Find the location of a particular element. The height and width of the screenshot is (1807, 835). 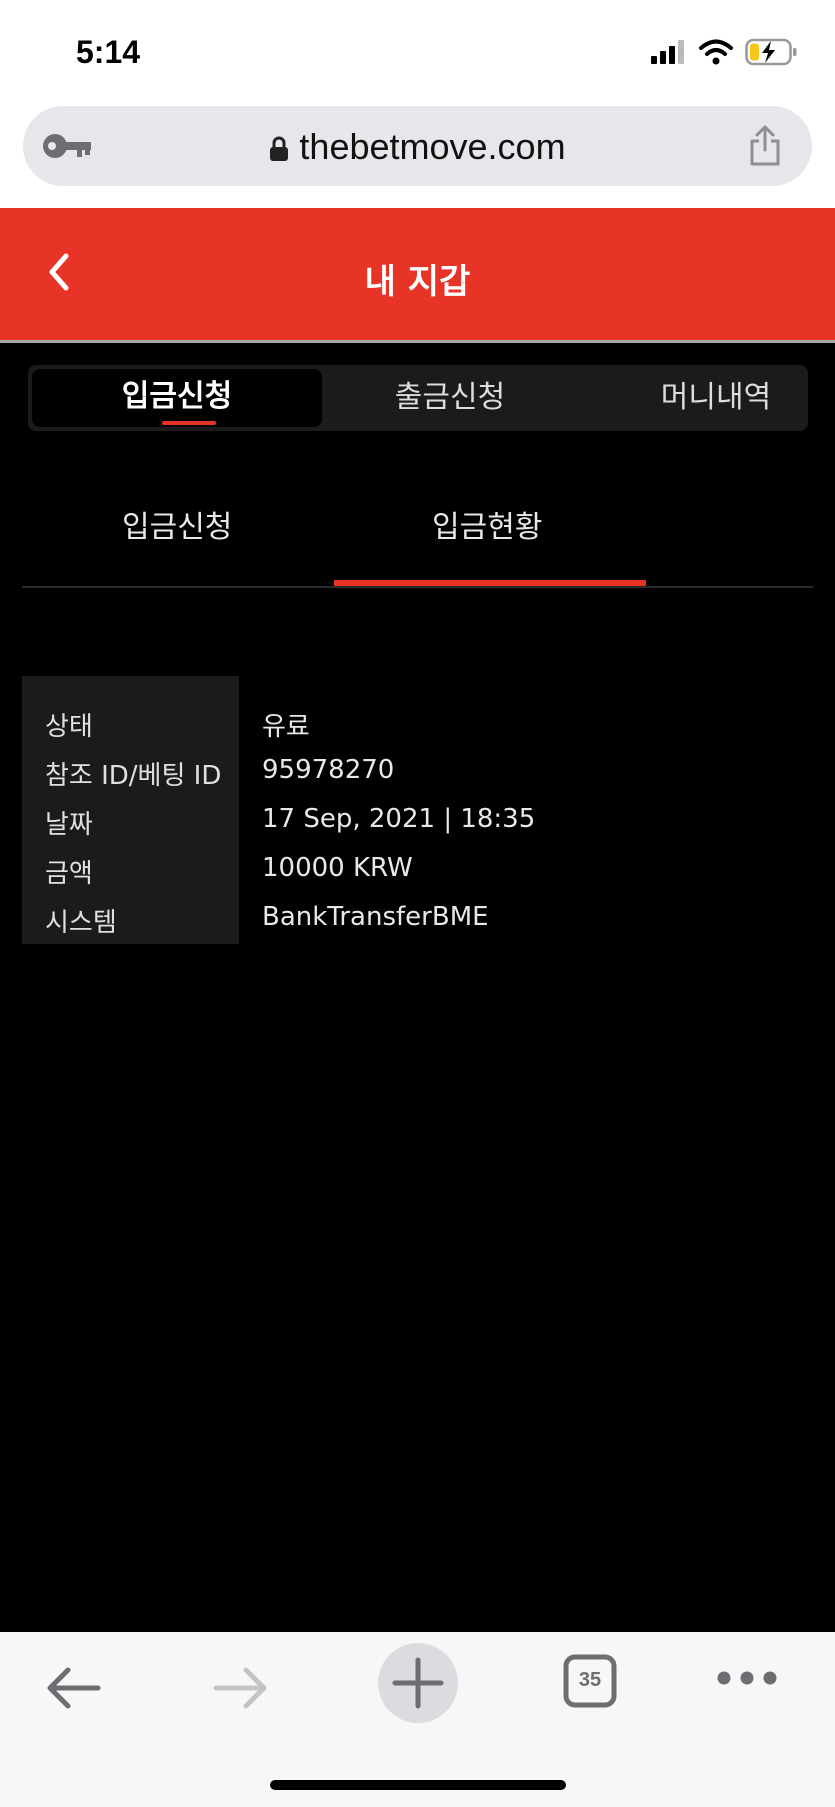

status-icons is located at coordinates (725, 52).